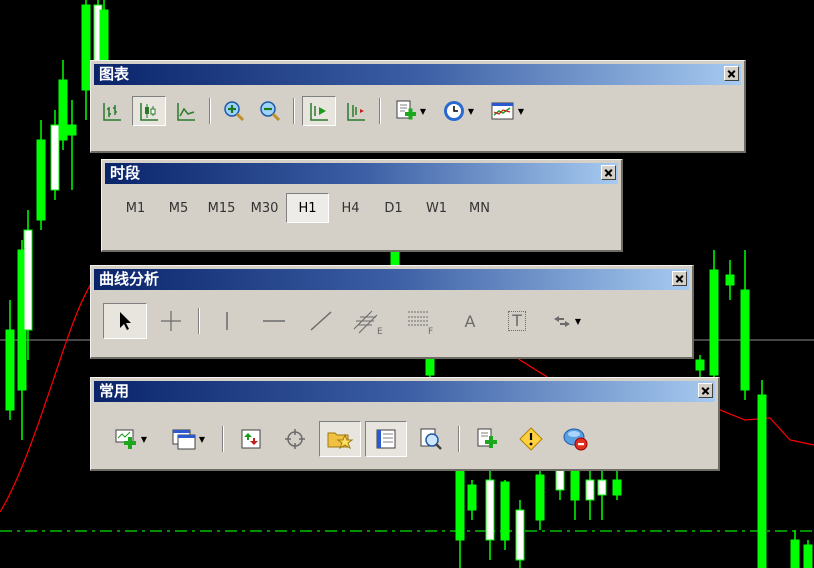 The height and width of the screenshot is (568, 814). Describe the element at coordinates (431, 439) in the screenshot. I see `strategy-tester-button` at that location.